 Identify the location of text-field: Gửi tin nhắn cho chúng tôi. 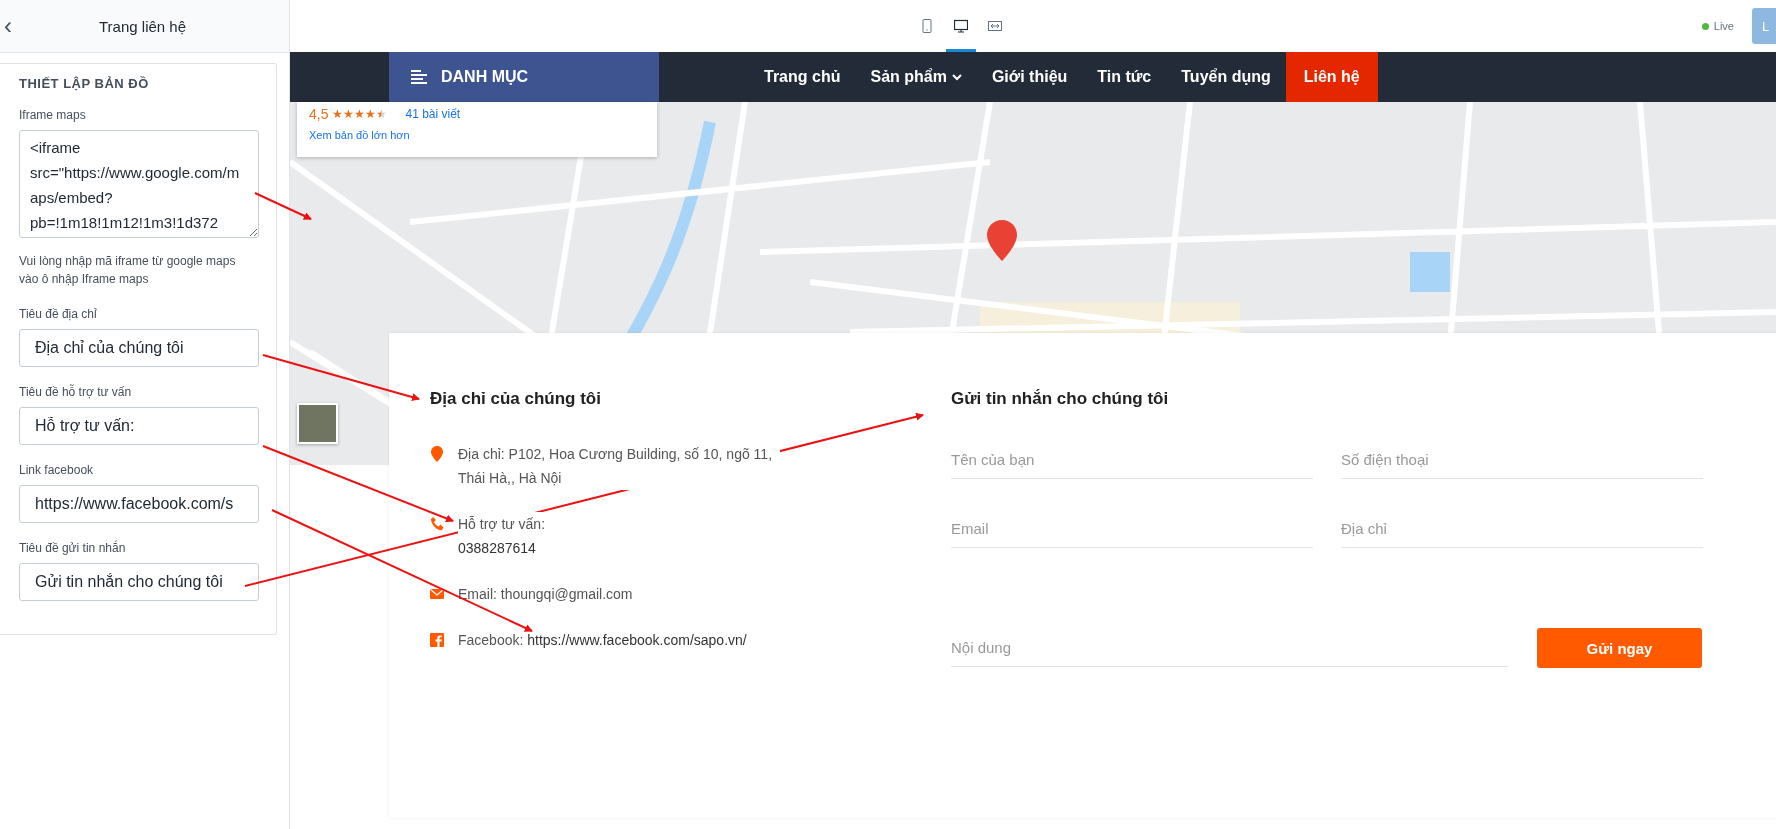
(139, 582).